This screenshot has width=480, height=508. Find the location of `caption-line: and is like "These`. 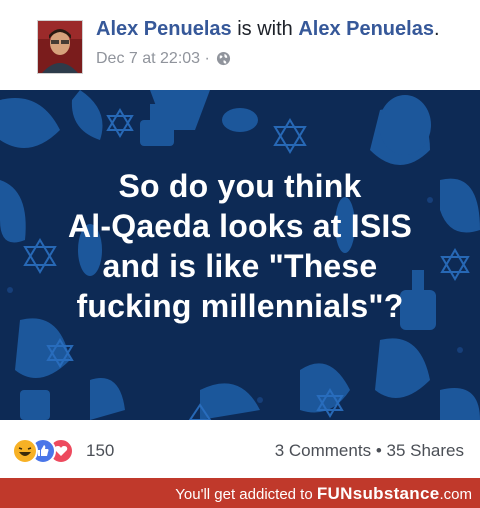

caption-line: and is like "These is located at coordinates (240, 266).